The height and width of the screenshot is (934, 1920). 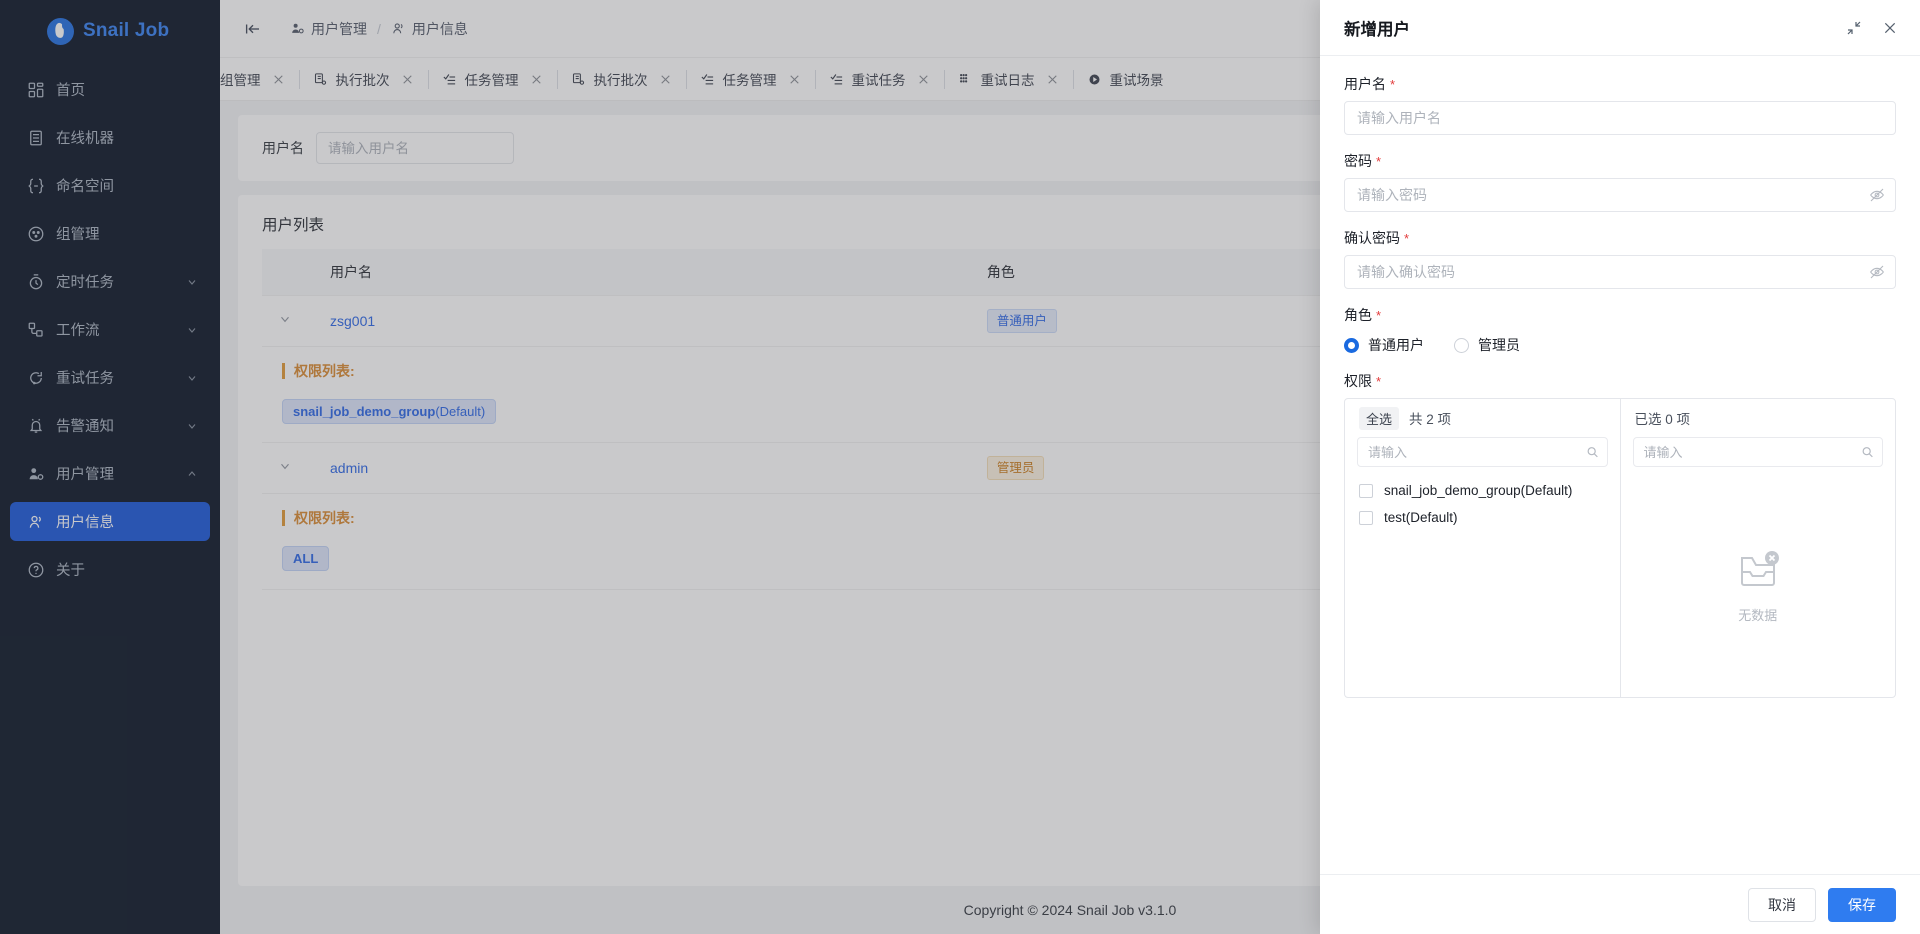 What do you see at coordinates (1872, 28) in the screenshot?
I see `drawer-actions` at bounding box center [1872, 28].